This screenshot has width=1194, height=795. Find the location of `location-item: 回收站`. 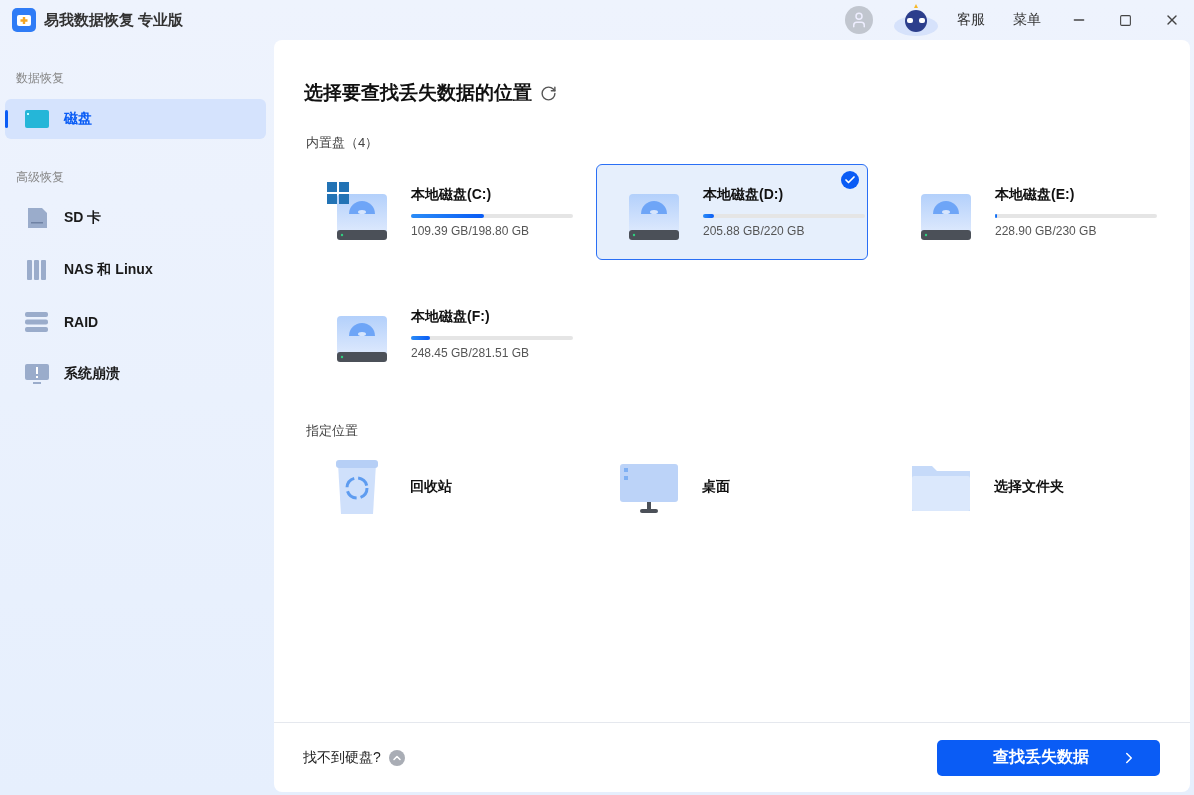

location-item: 回收站 is located at coordinates (440, 487).